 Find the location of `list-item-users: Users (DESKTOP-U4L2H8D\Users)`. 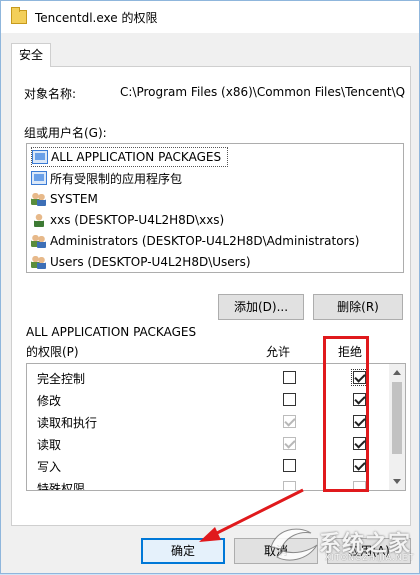

list-item-users: Users (DESKTOP-U4L2H8D\Users) is located at coordinates (141, 262).